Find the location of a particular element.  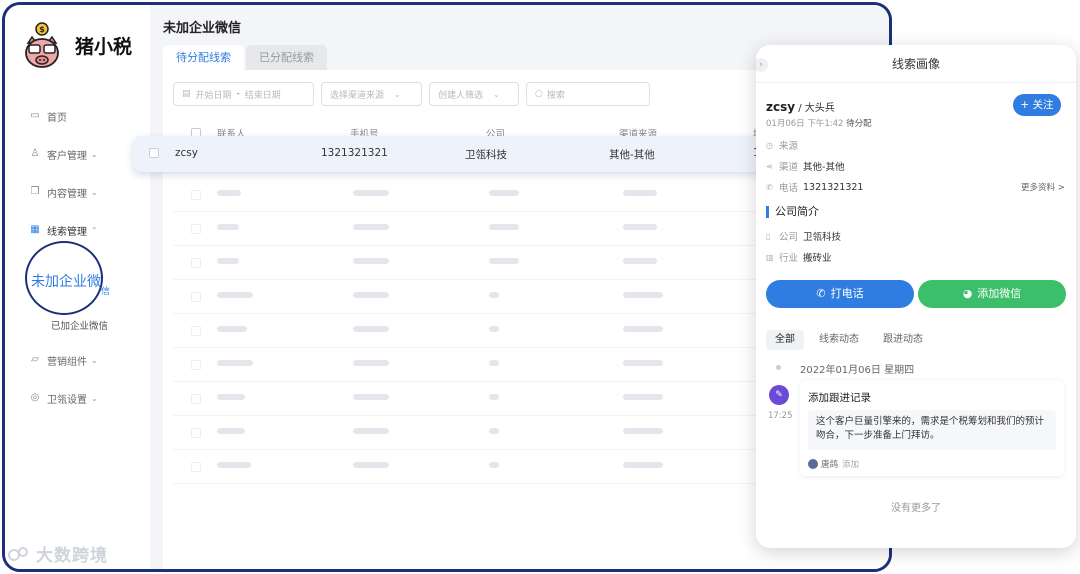

more-info-link: 更多资料 > is located at coordinates (1043, 187).